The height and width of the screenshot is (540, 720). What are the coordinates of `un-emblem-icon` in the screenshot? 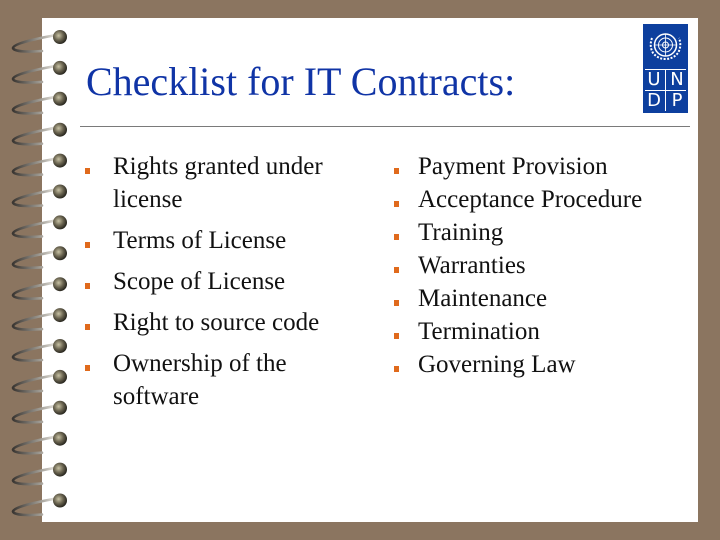 It's located at (665, 47).